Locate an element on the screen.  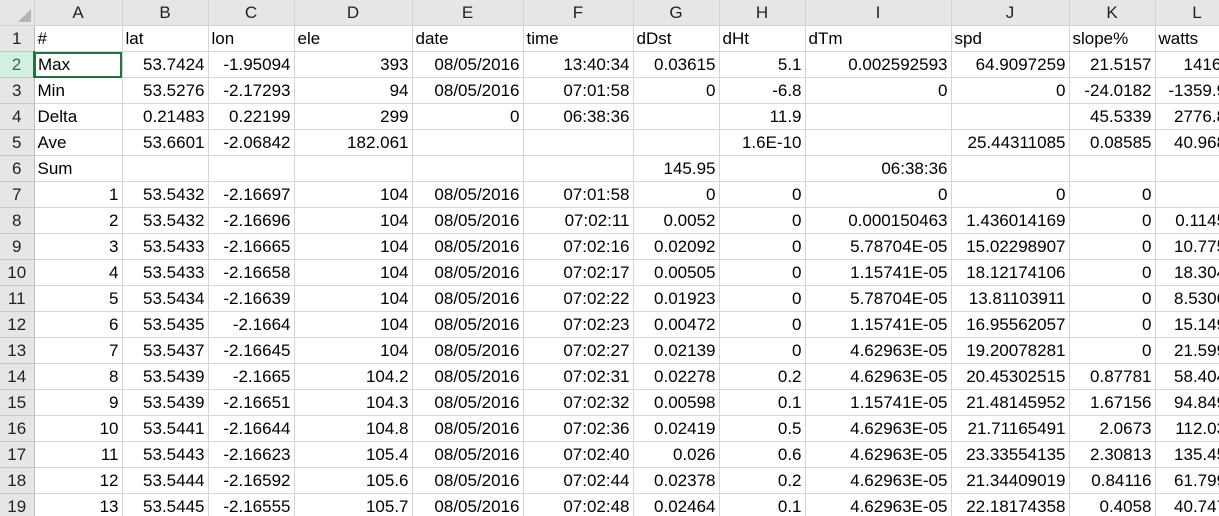
cell-F2: 13:40:34 is located at coordinates (578, 64).